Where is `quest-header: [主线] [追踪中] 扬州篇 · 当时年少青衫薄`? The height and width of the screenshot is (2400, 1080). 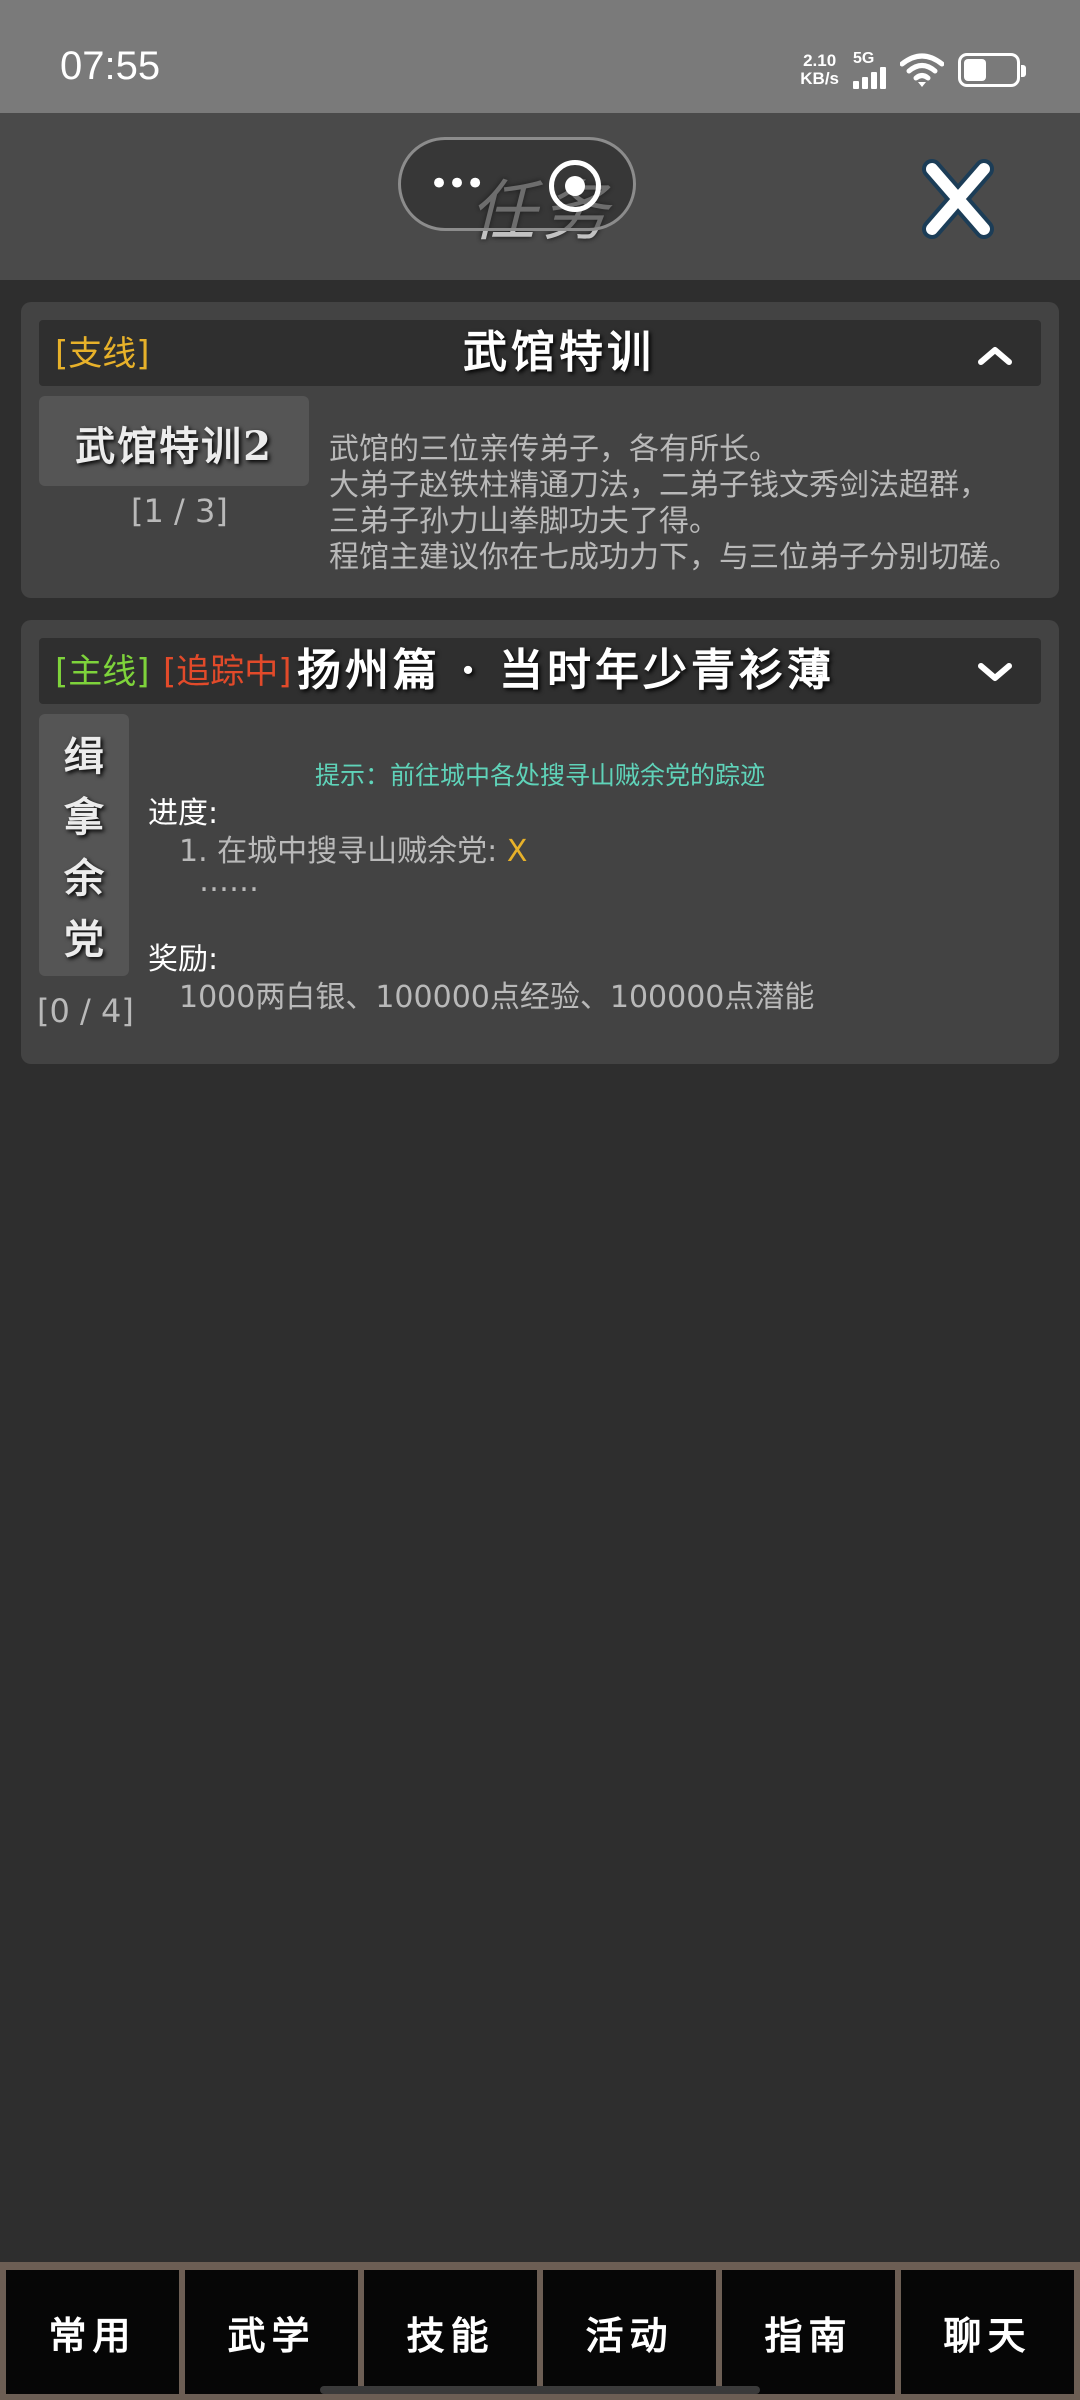
quest-header: [主线] [追踪中] 扬州篇 · 当时年少青衫薄 is located at coordinates (540, 671).